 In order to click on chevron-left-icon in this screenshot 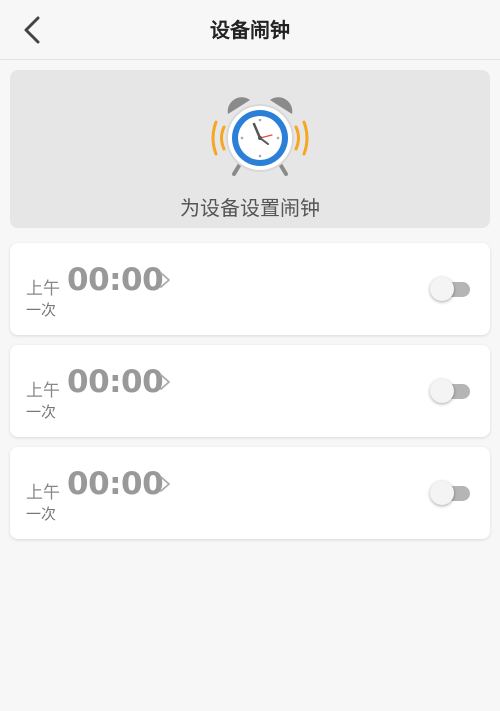, I will do `click(32, 30)`.